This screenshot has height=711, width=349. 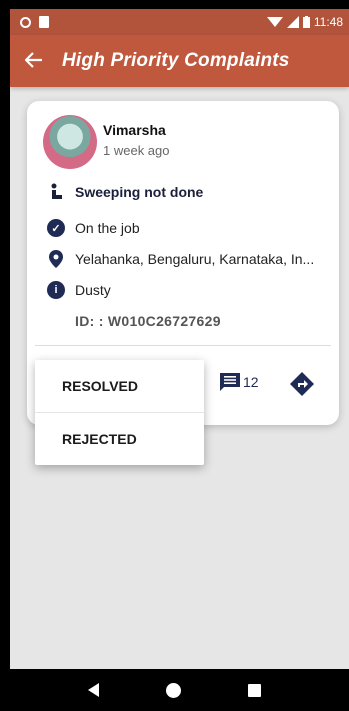 What do you see at coordinates (139, 192) in the screenshot?
I see `complaint-title: Sweeping not done` at bounding box center [139, 192].